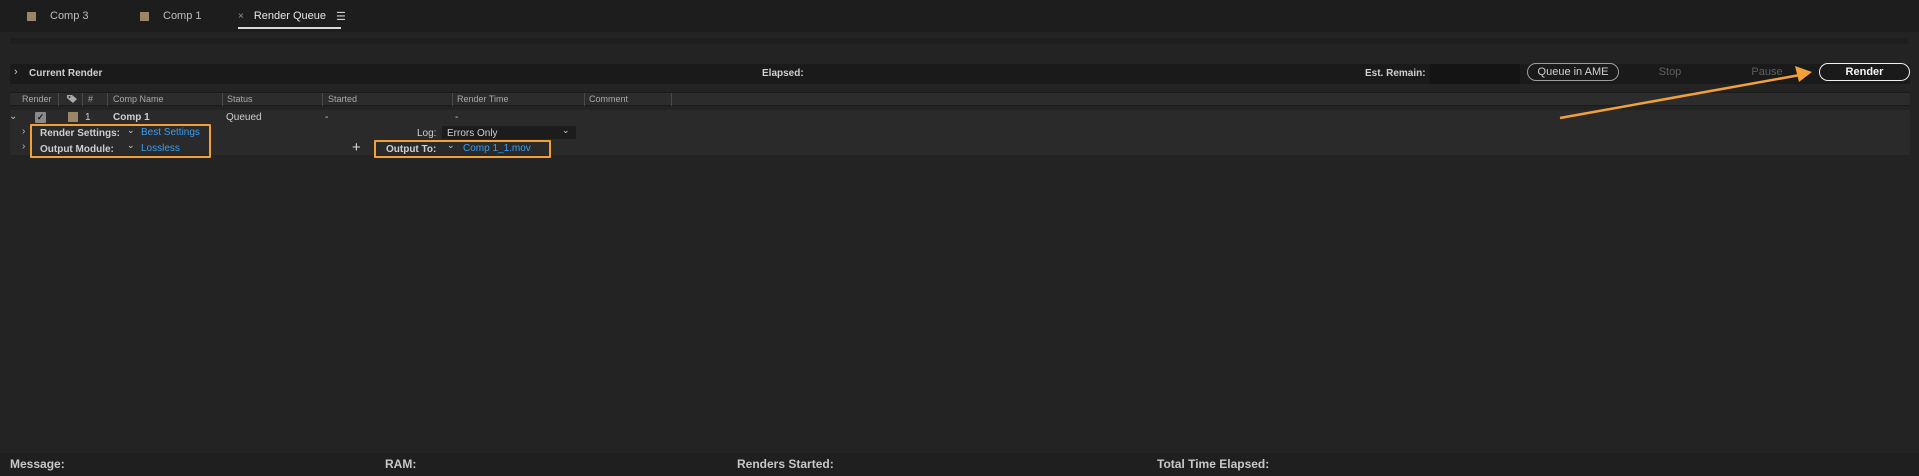 Image resolution: width=1919 pixels, height=476 pixels. Describe the element at coordinates (401, 464) in the screenshot. I see `ram-label: RAM:` at that location.